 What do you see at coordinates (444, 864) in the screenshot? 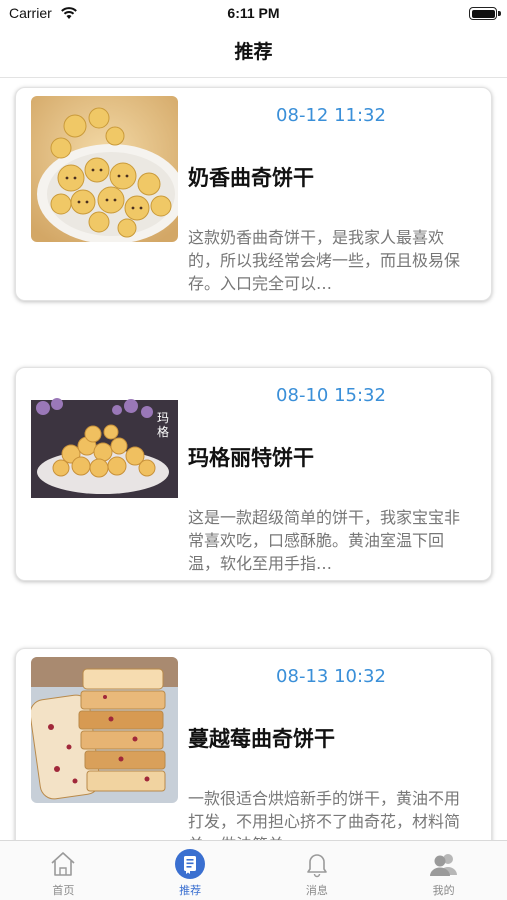
I see `profile-icon` at bounding box center [444, 864].